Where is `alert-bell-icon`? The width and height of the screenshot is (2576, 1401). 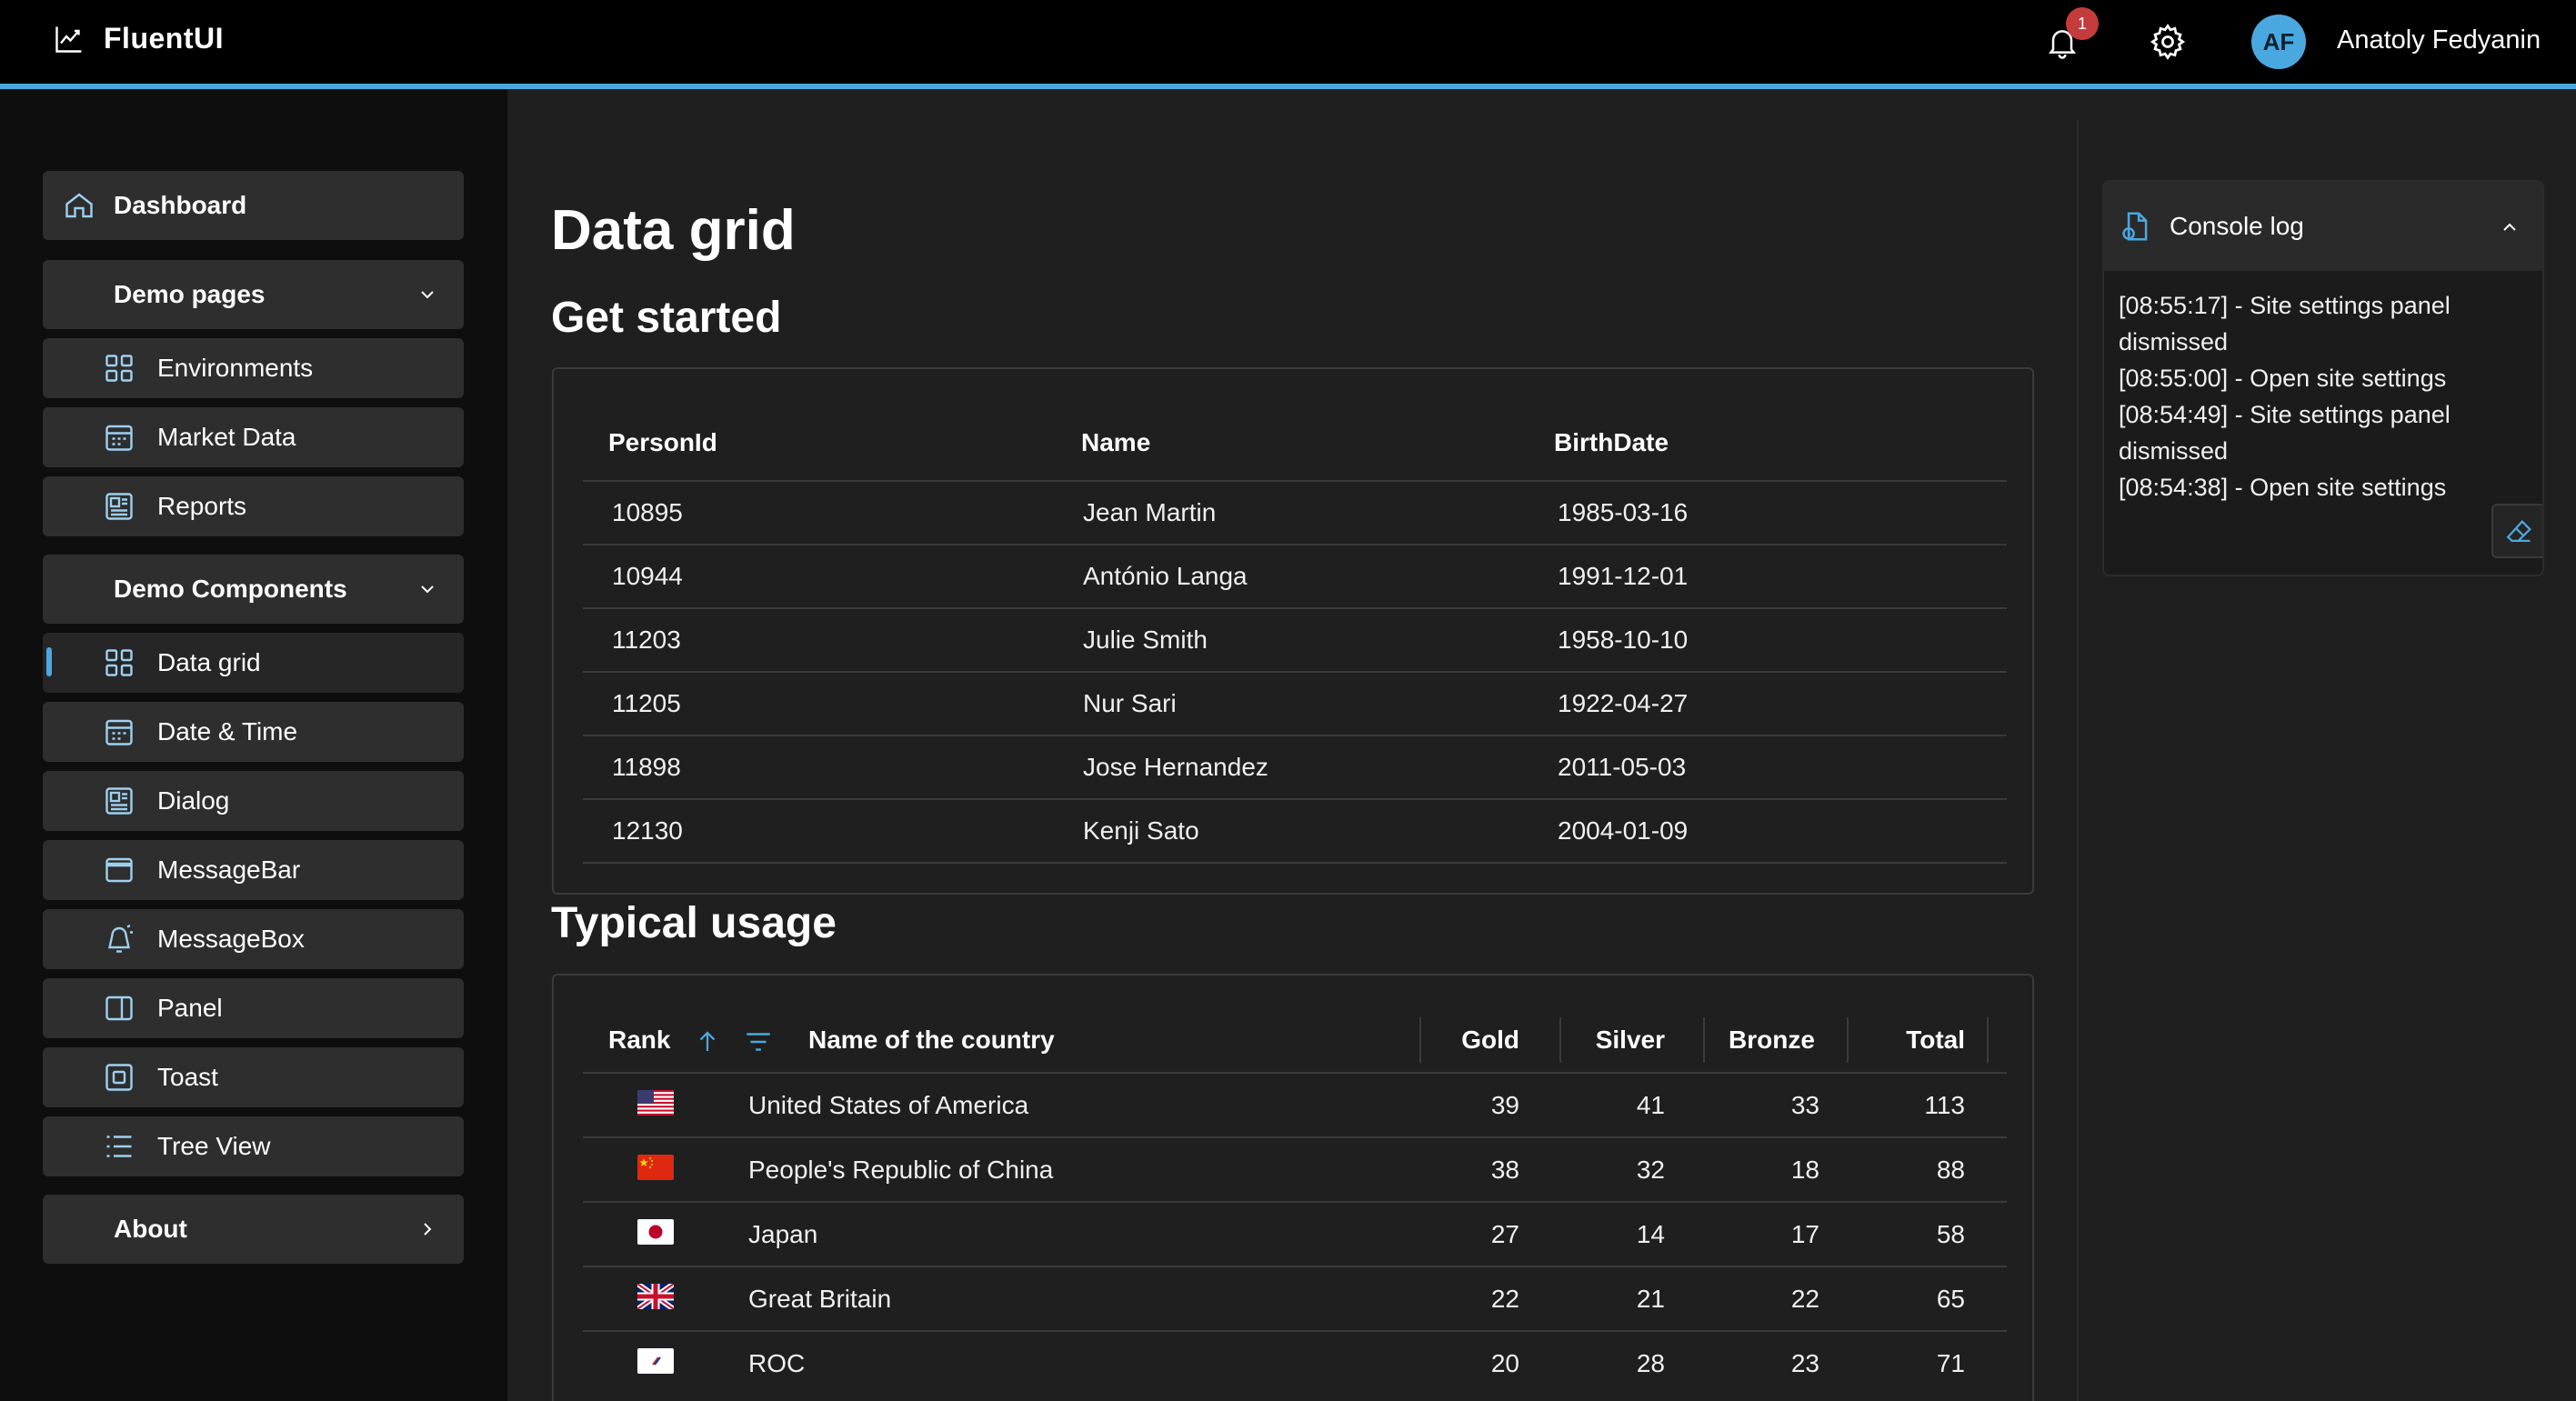
alert-bell-icon is located at coordinates (120, 939).